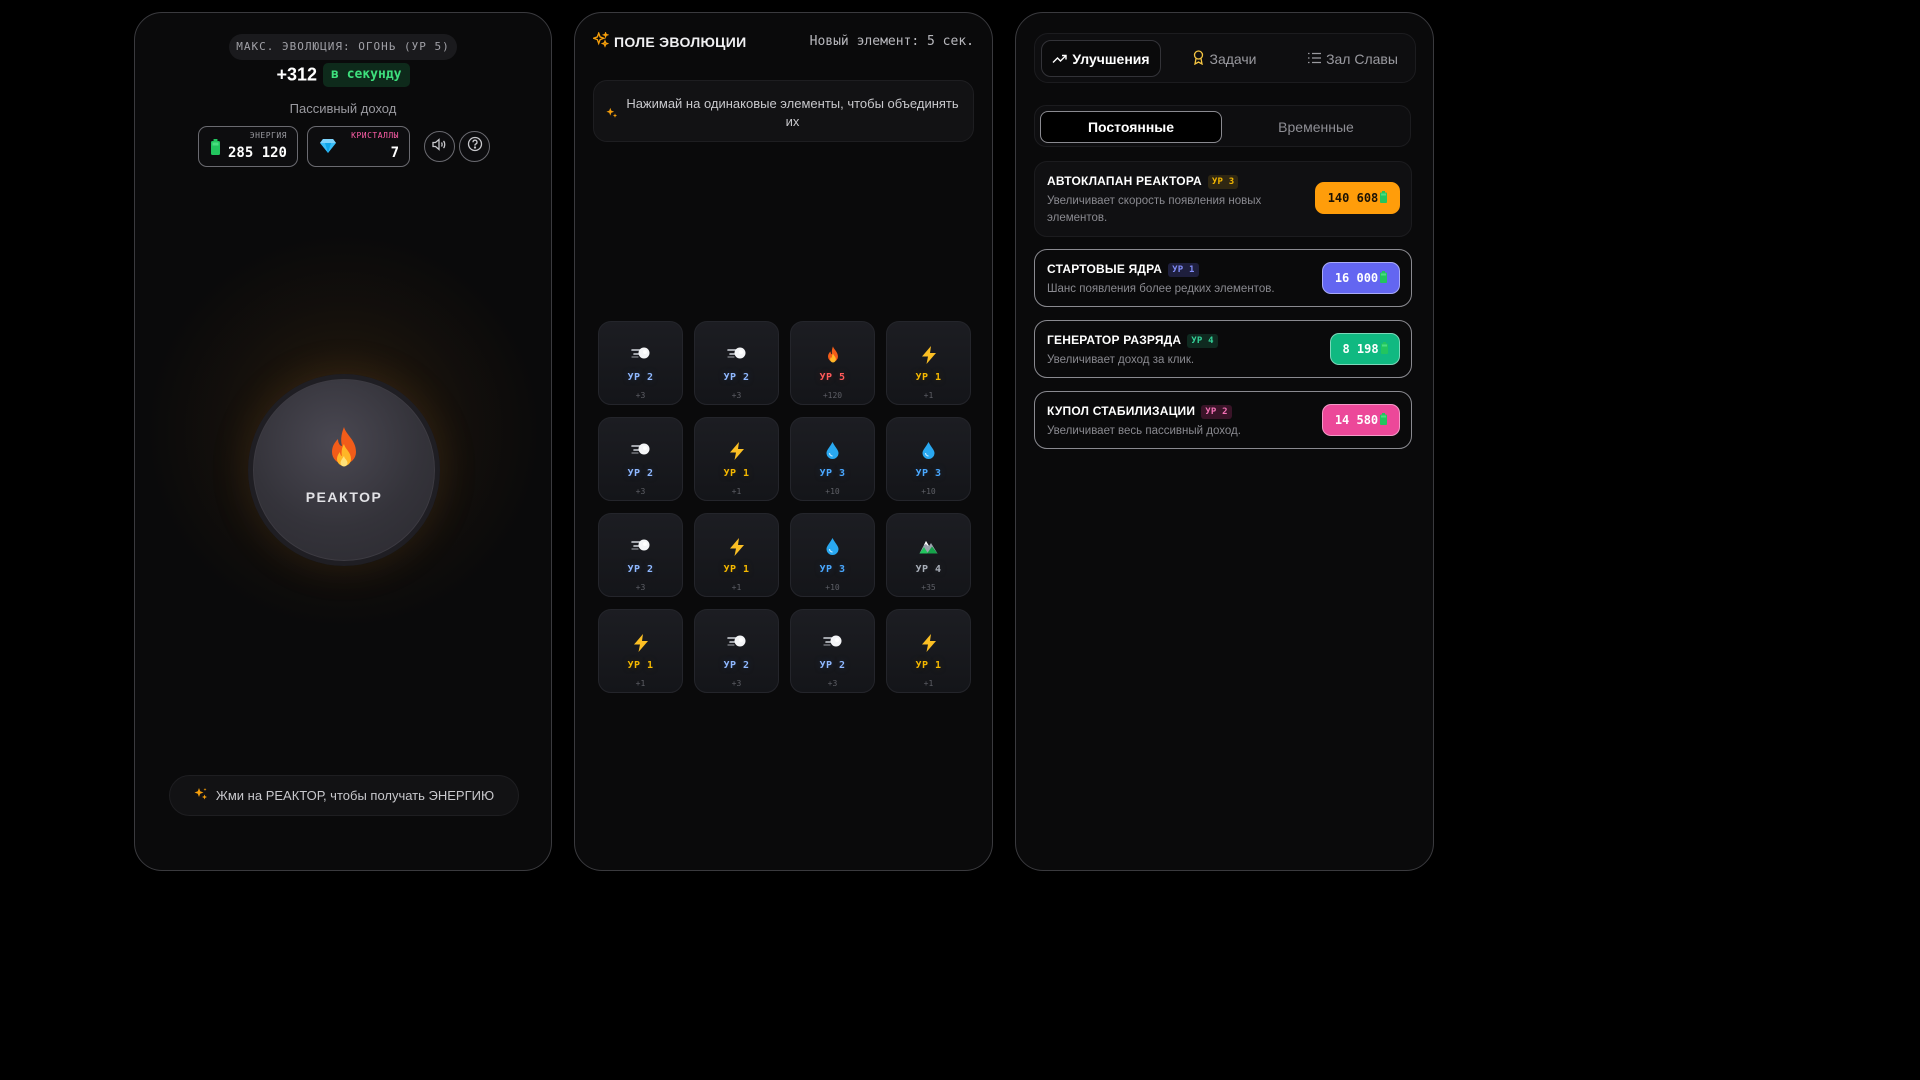 This screenshot has height=1080, width=1920. Describe the element at coordinates (343, 108) in the screenshot. I see `passive-income-label: Пассивный доход` at that location.